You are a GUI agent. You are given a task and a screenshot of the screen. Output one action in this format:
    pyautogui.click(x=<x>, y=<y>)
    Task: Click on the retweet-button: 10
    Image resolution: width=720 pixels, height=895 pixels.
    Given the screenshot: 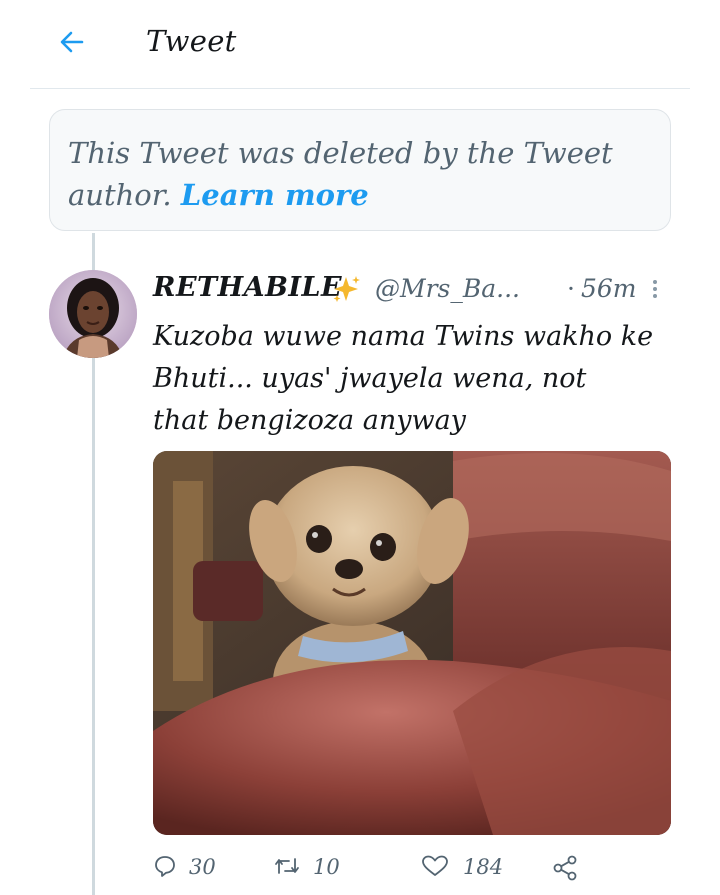 What is the action you would take?
    pyautogui.click(x=313, y=869)
    